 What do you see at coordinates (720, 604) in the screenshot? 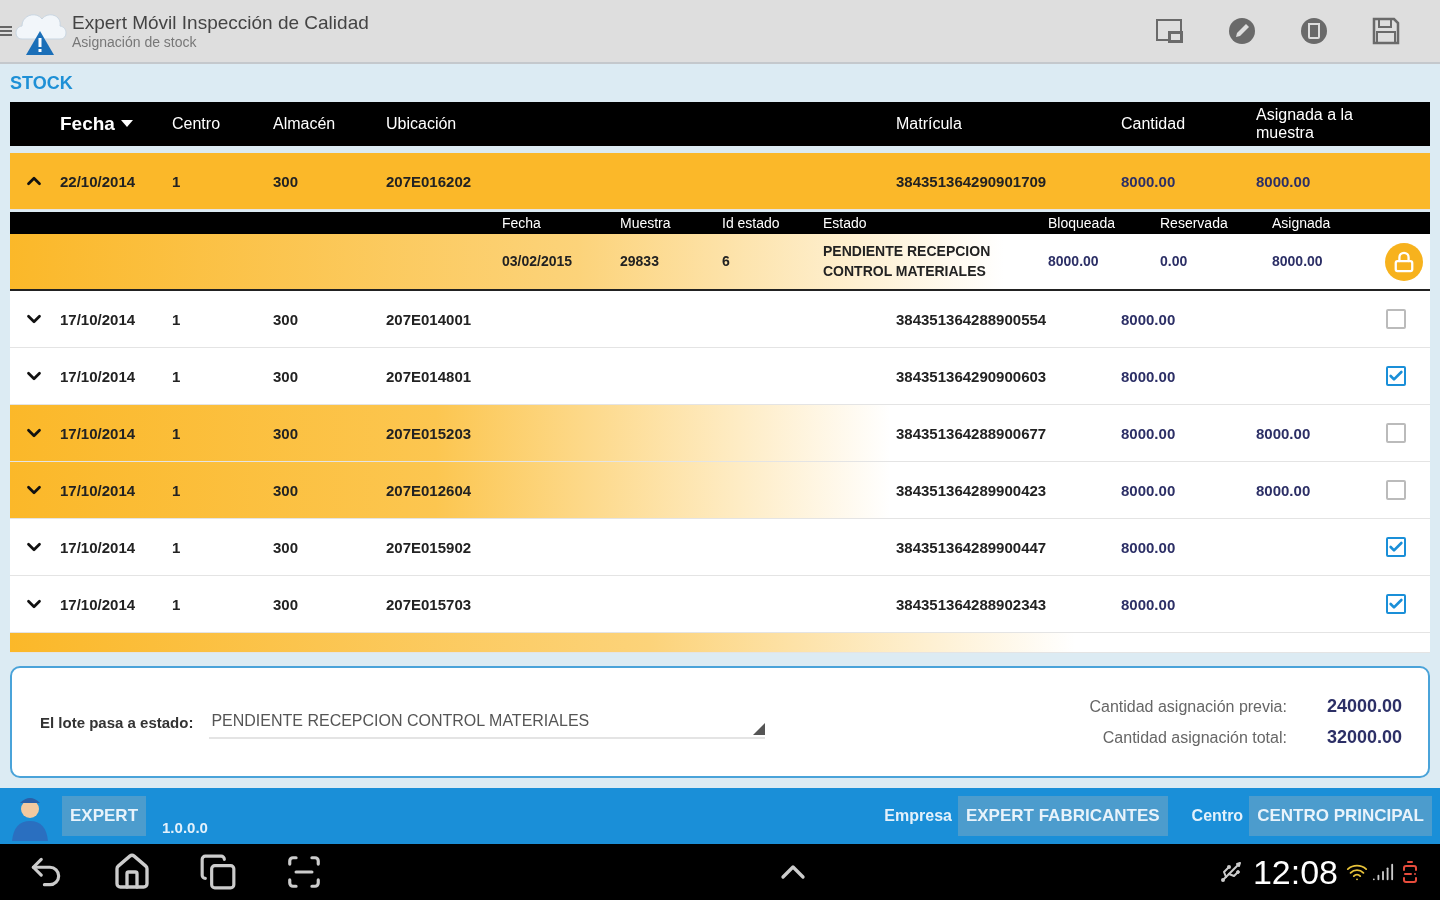
I see `table-row: 17/10/2014 1 300 207E015703 384351364288902343 8000.00` at bounding box center [720, 604].